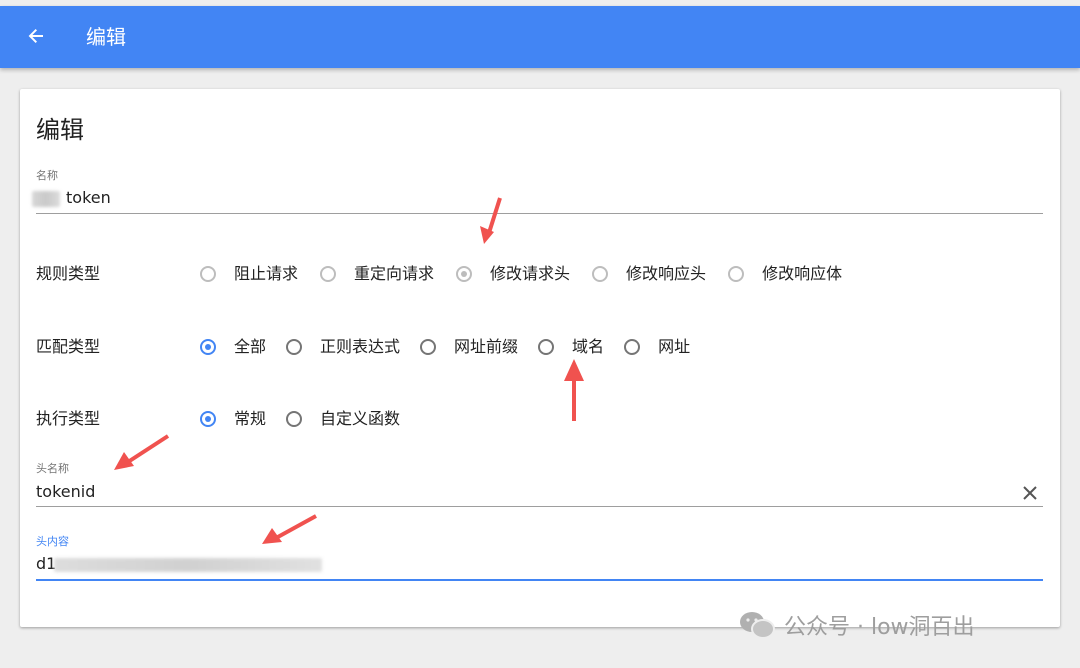 The width and height of the screenshot is (1080, 668). What do you see at coordinates (674, 346) in the screenshot?
I see `radio-label: 网址` at bounding box center [674, 346].